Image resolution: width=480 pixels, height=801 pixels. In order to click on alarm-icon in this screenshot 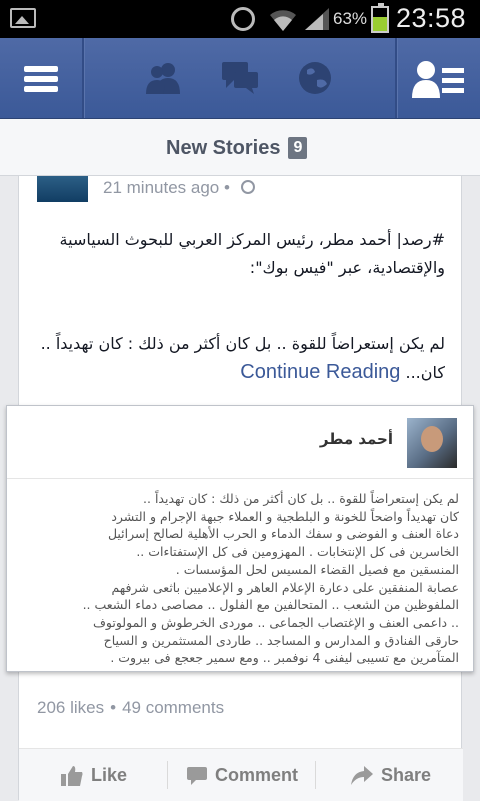, I will do `click(243, 19)`.